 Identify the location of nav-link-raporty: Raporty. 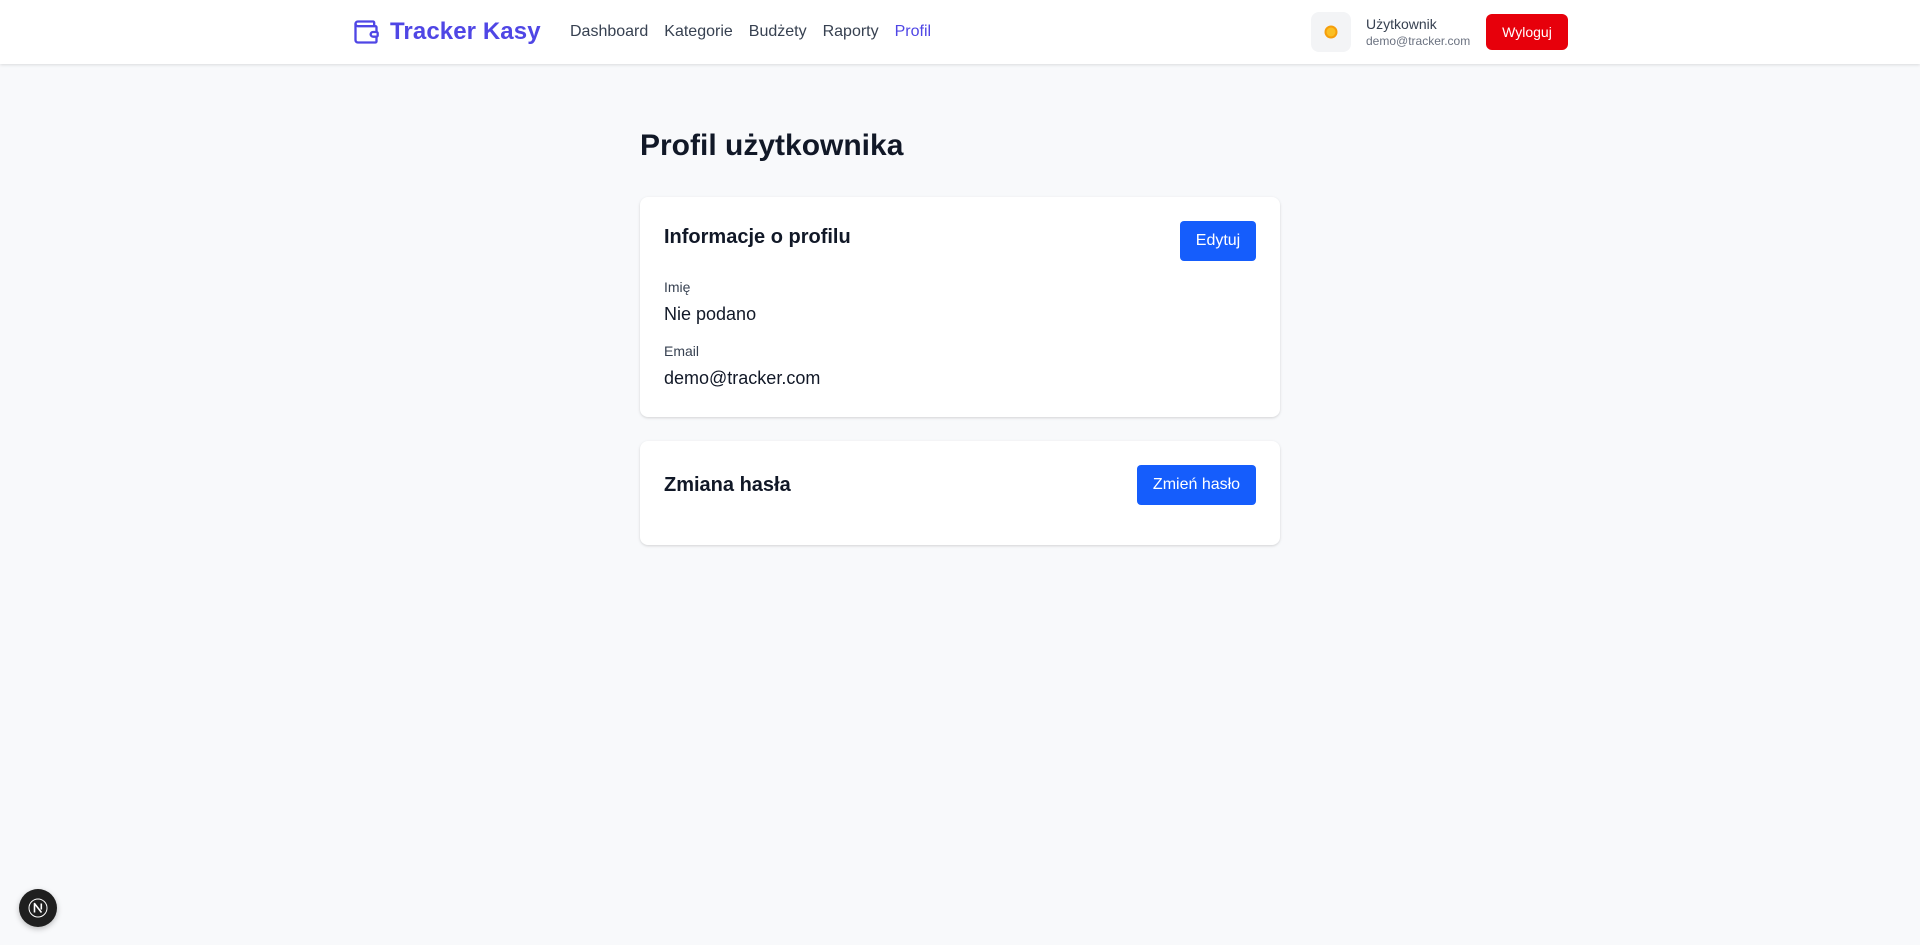
(851, 32).